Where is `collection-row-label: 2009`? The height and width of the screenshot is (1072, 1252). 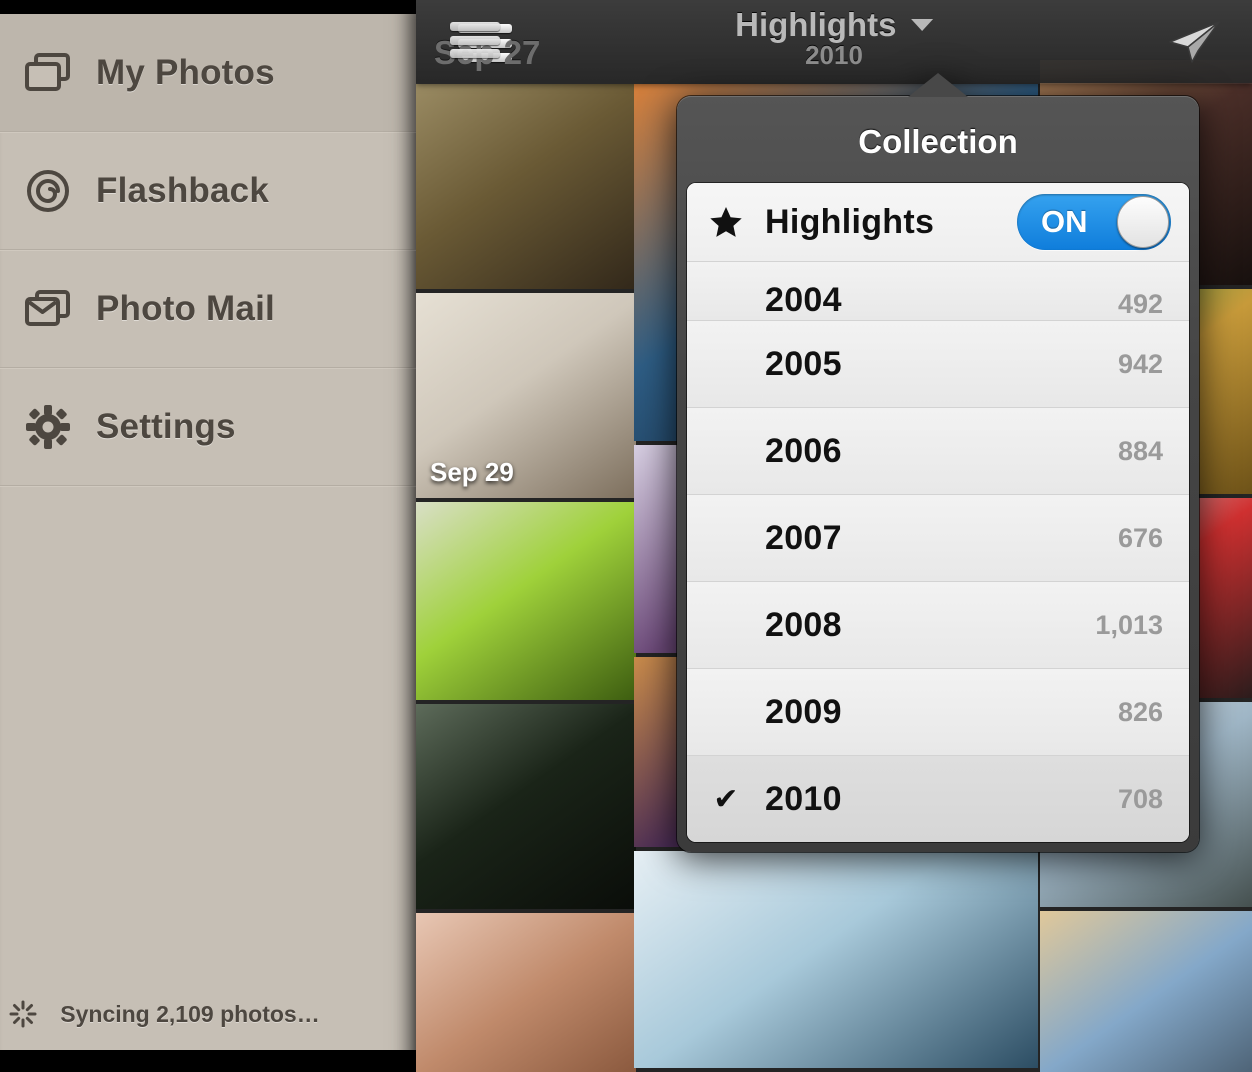 collection-row-label: 2009 is located at coordinates (803, 711).